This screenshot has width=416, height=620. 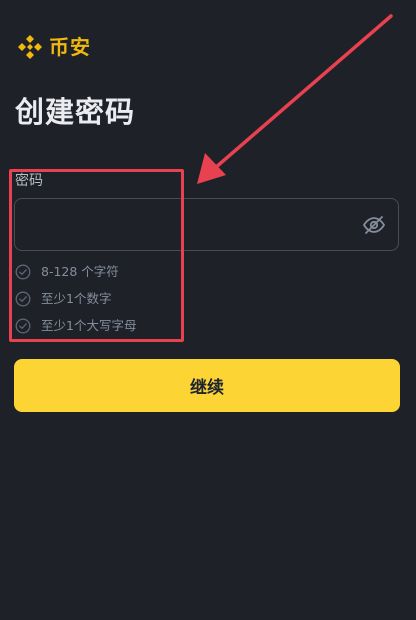 I want to click on password-label: 密码, so click(x=29, y=181).